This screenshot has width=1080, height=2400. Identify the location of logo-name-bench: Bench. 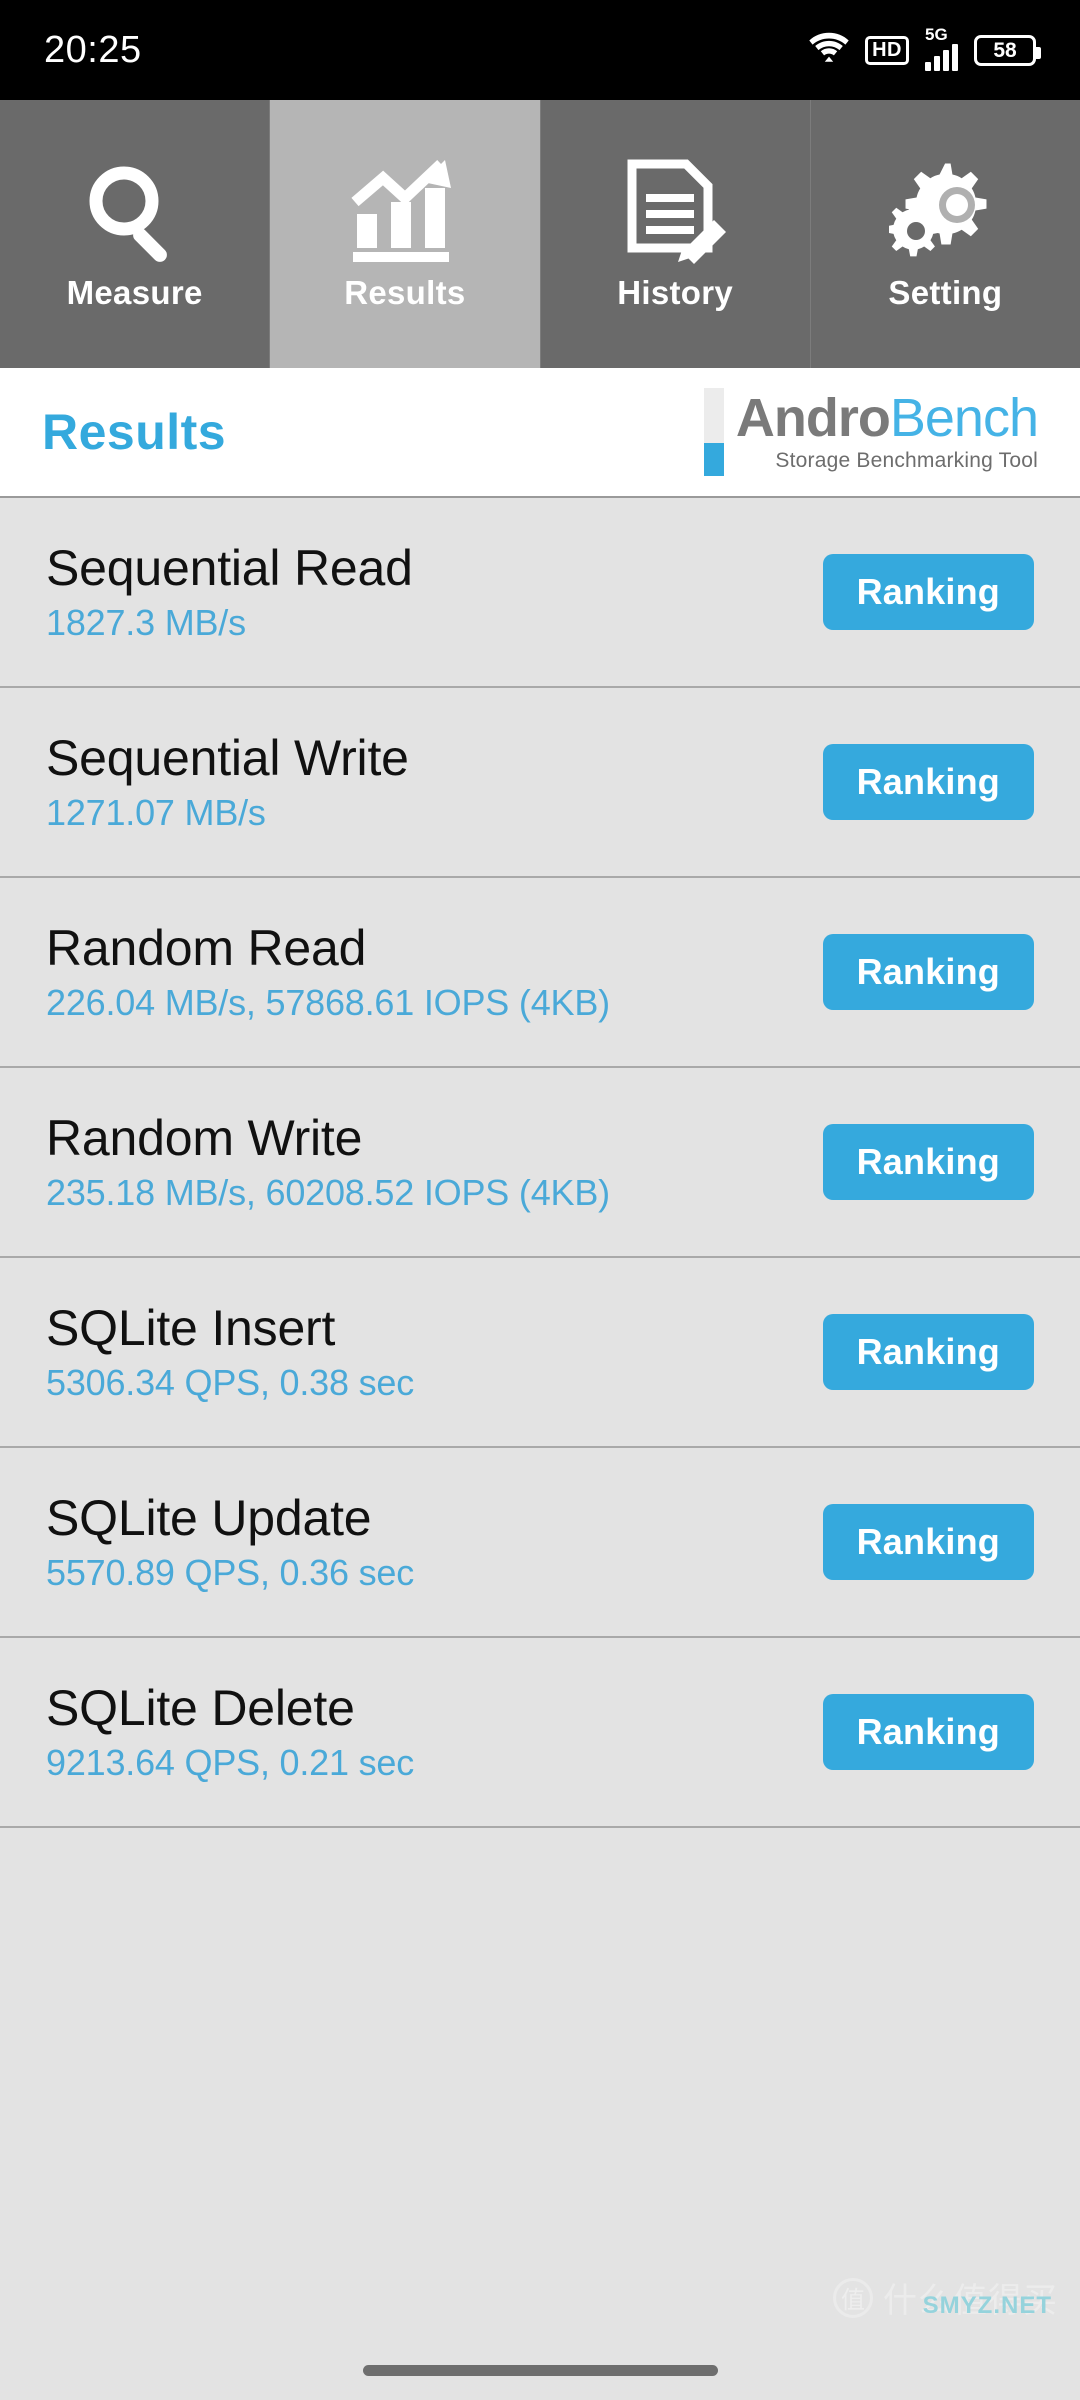
(964, 418).